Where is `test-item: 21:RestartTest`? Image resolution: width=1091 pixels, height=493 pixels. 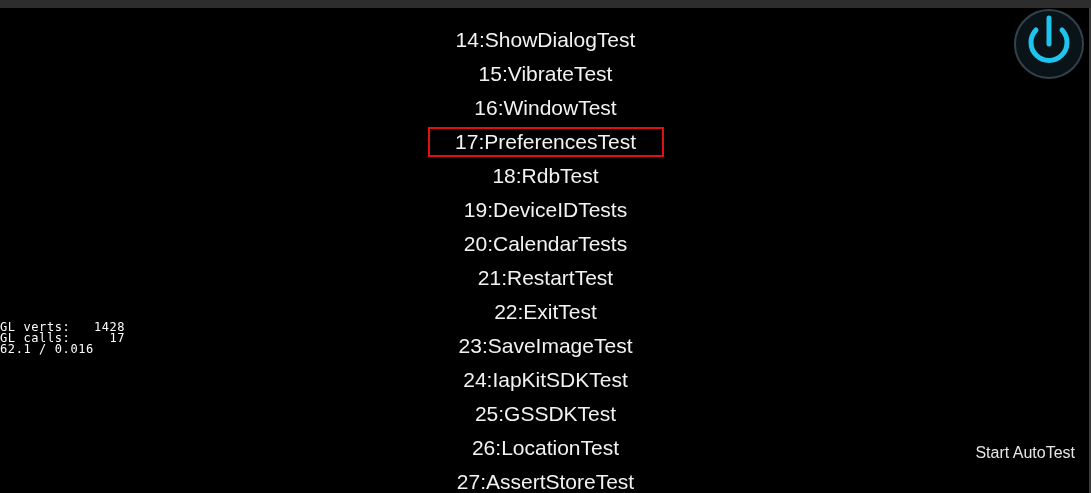
test-item: 21:RestartTest is located at coordinates (545, 278).